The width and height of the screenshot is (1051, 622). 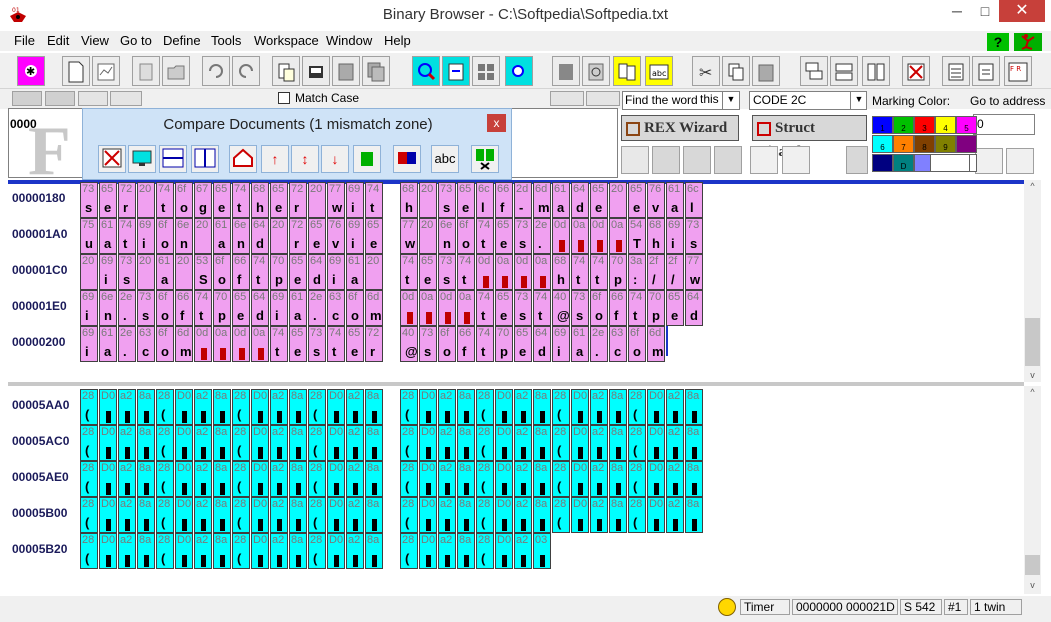 I want to click on palette-color-cell, so click(x=966, y=144).